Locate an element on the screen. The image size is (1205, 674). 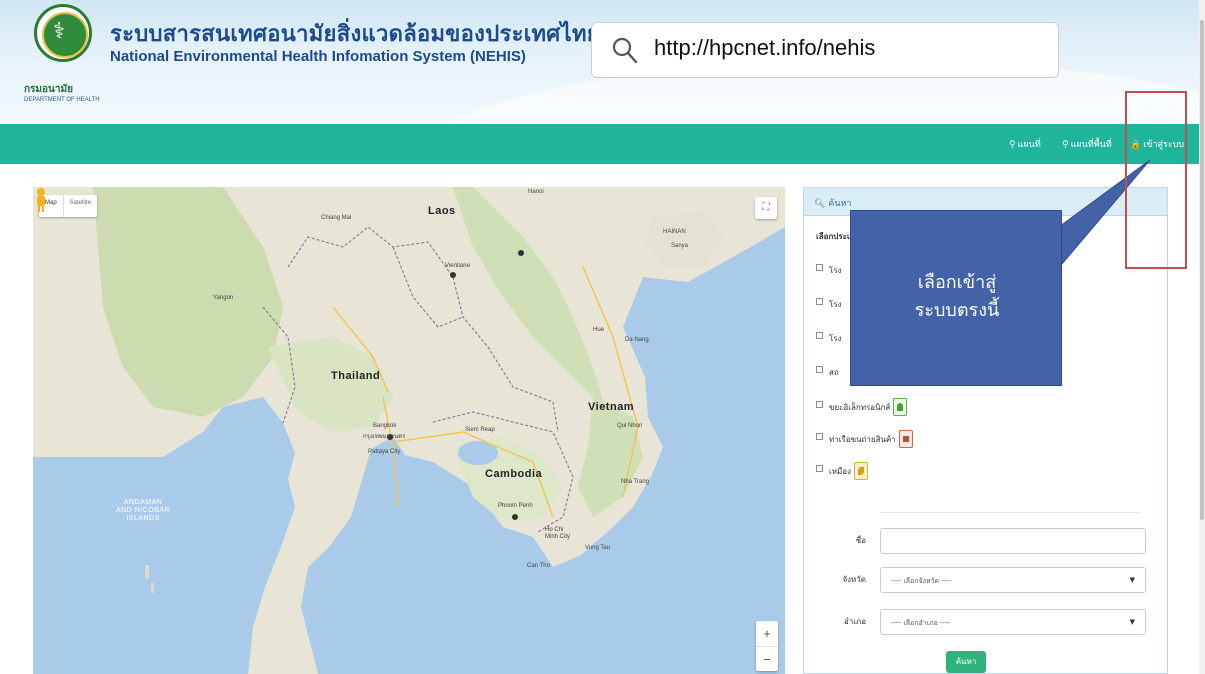
login-highlight-box is located at coordinates (1156, 180).